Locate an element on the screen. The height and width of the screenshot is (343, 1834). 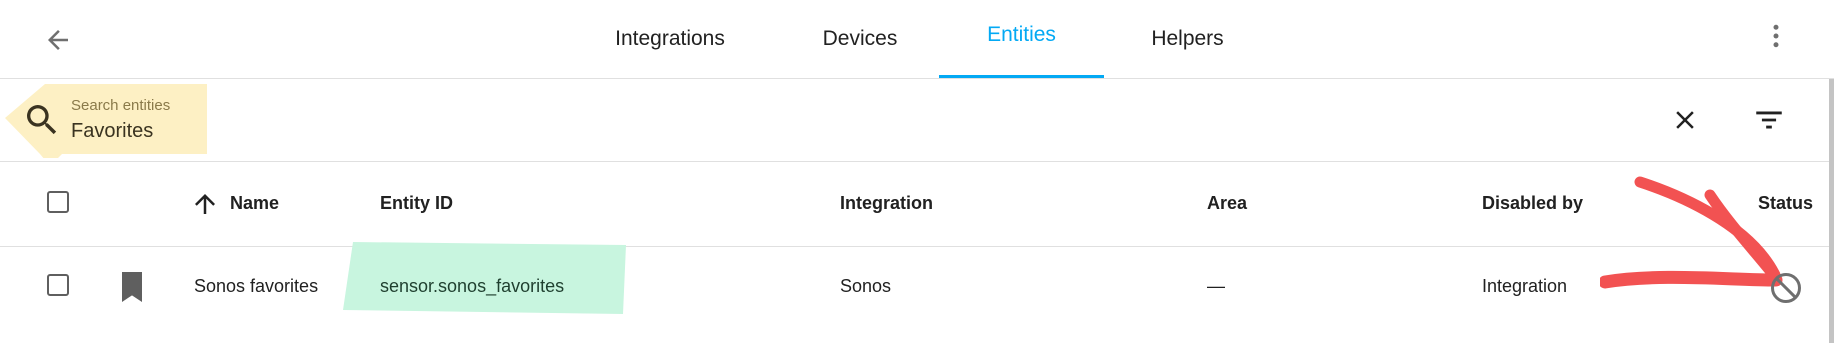
tab-label: Integrations is located at coordinates (670, 38).